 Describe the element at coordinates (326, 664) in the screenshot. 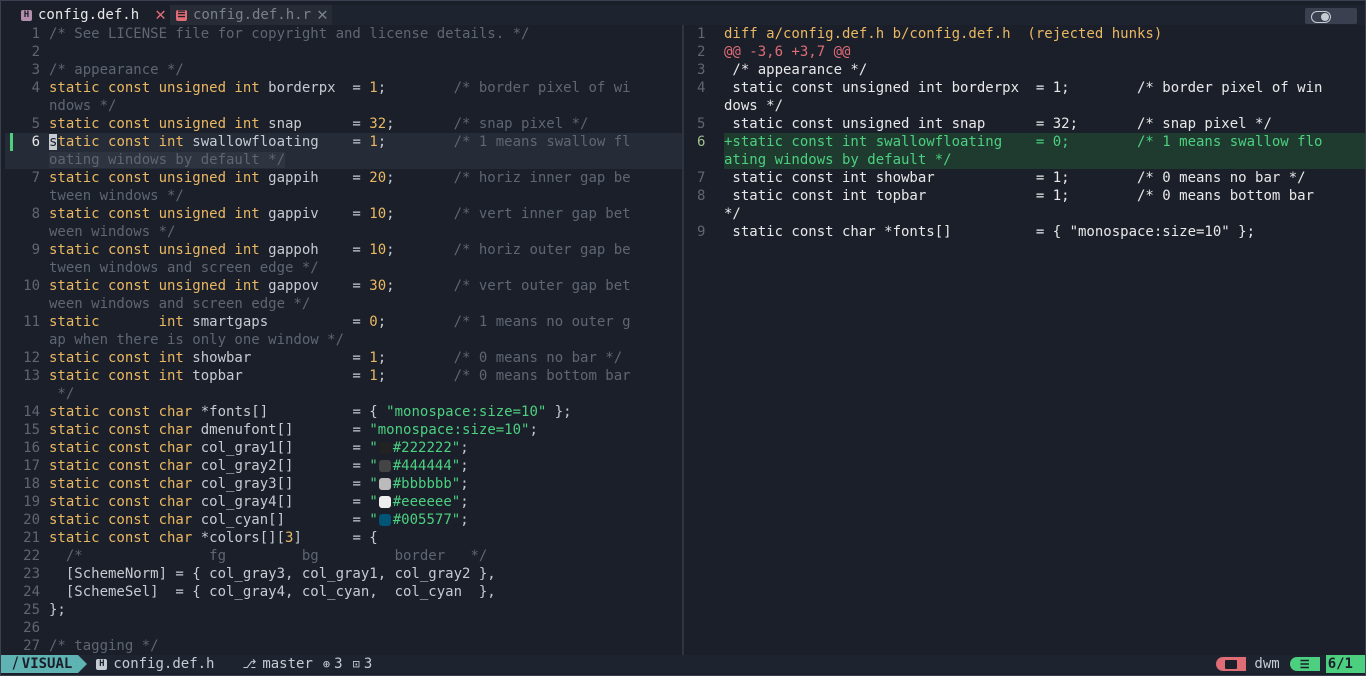

I see `plus-circle-icon: ⊕` at that location.